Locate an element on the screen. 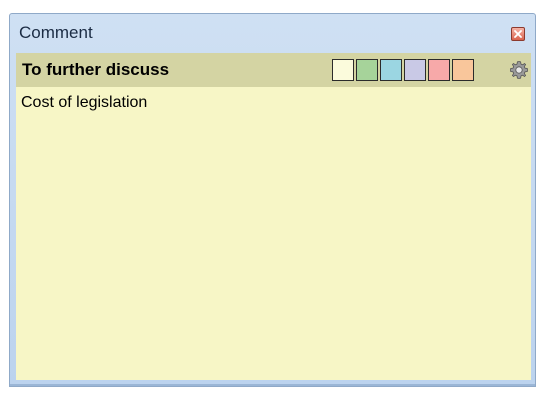 This screenshot has width=540, height=393. color-swatch-lavender is located at coordinates (415, 70).